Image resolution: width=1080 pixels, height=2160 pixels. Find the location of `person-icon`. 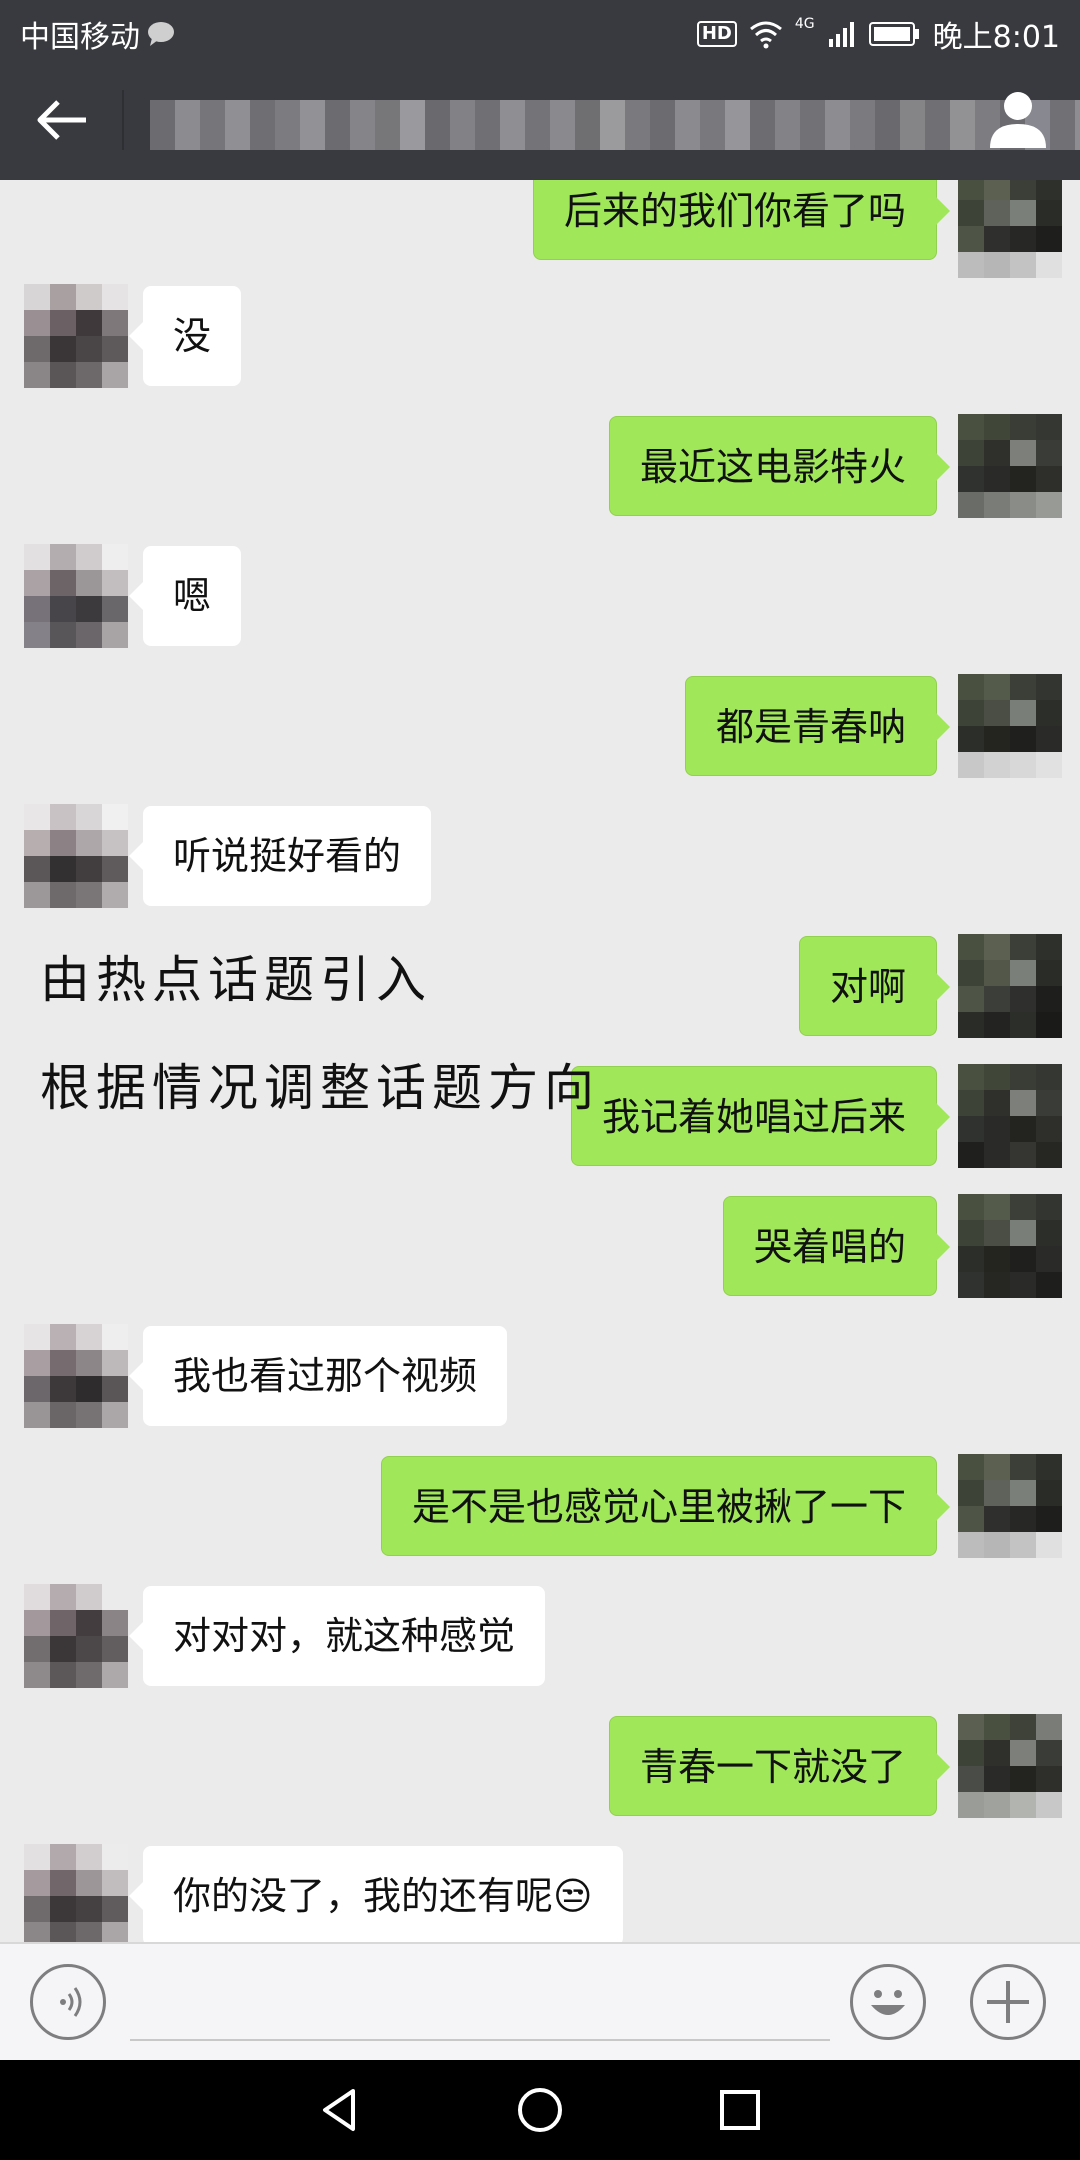

person-icon is located at coordinates (1018, 120).